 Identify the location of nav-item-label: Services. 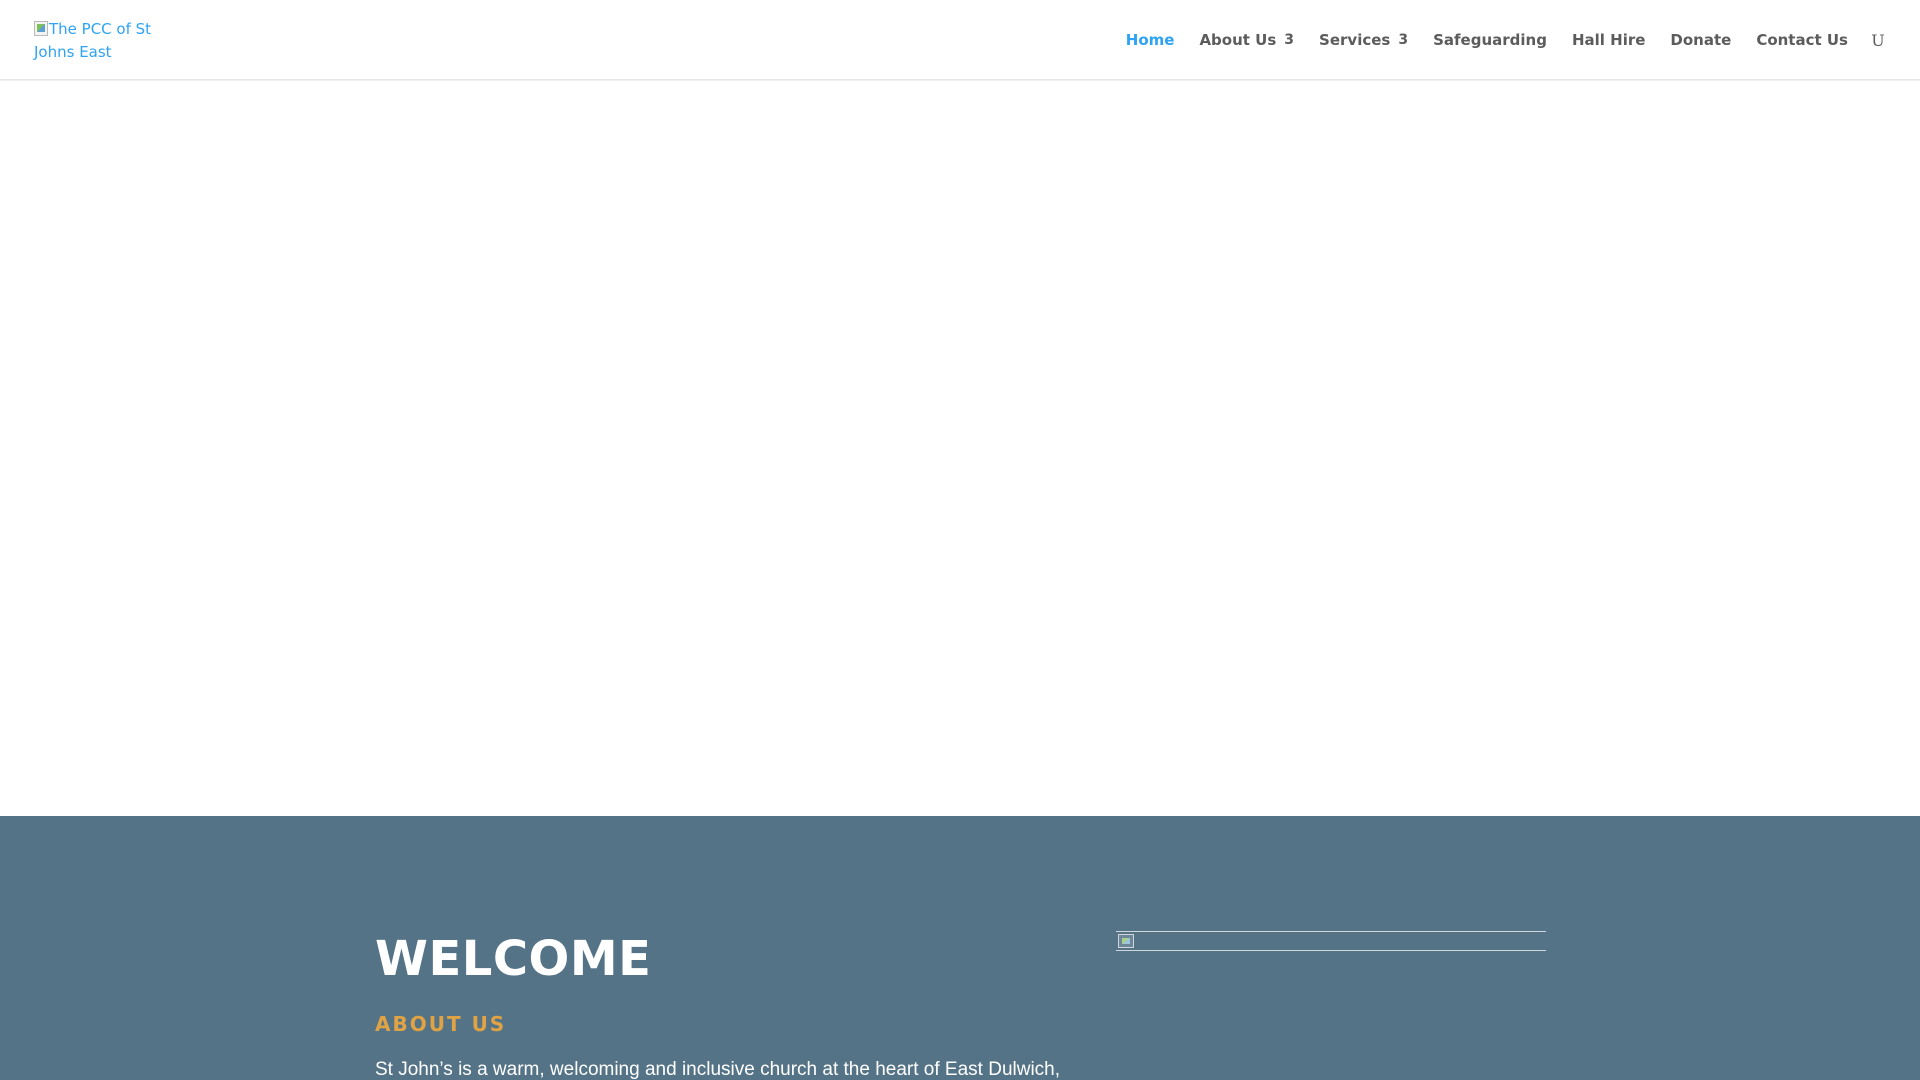
(1355, 40).